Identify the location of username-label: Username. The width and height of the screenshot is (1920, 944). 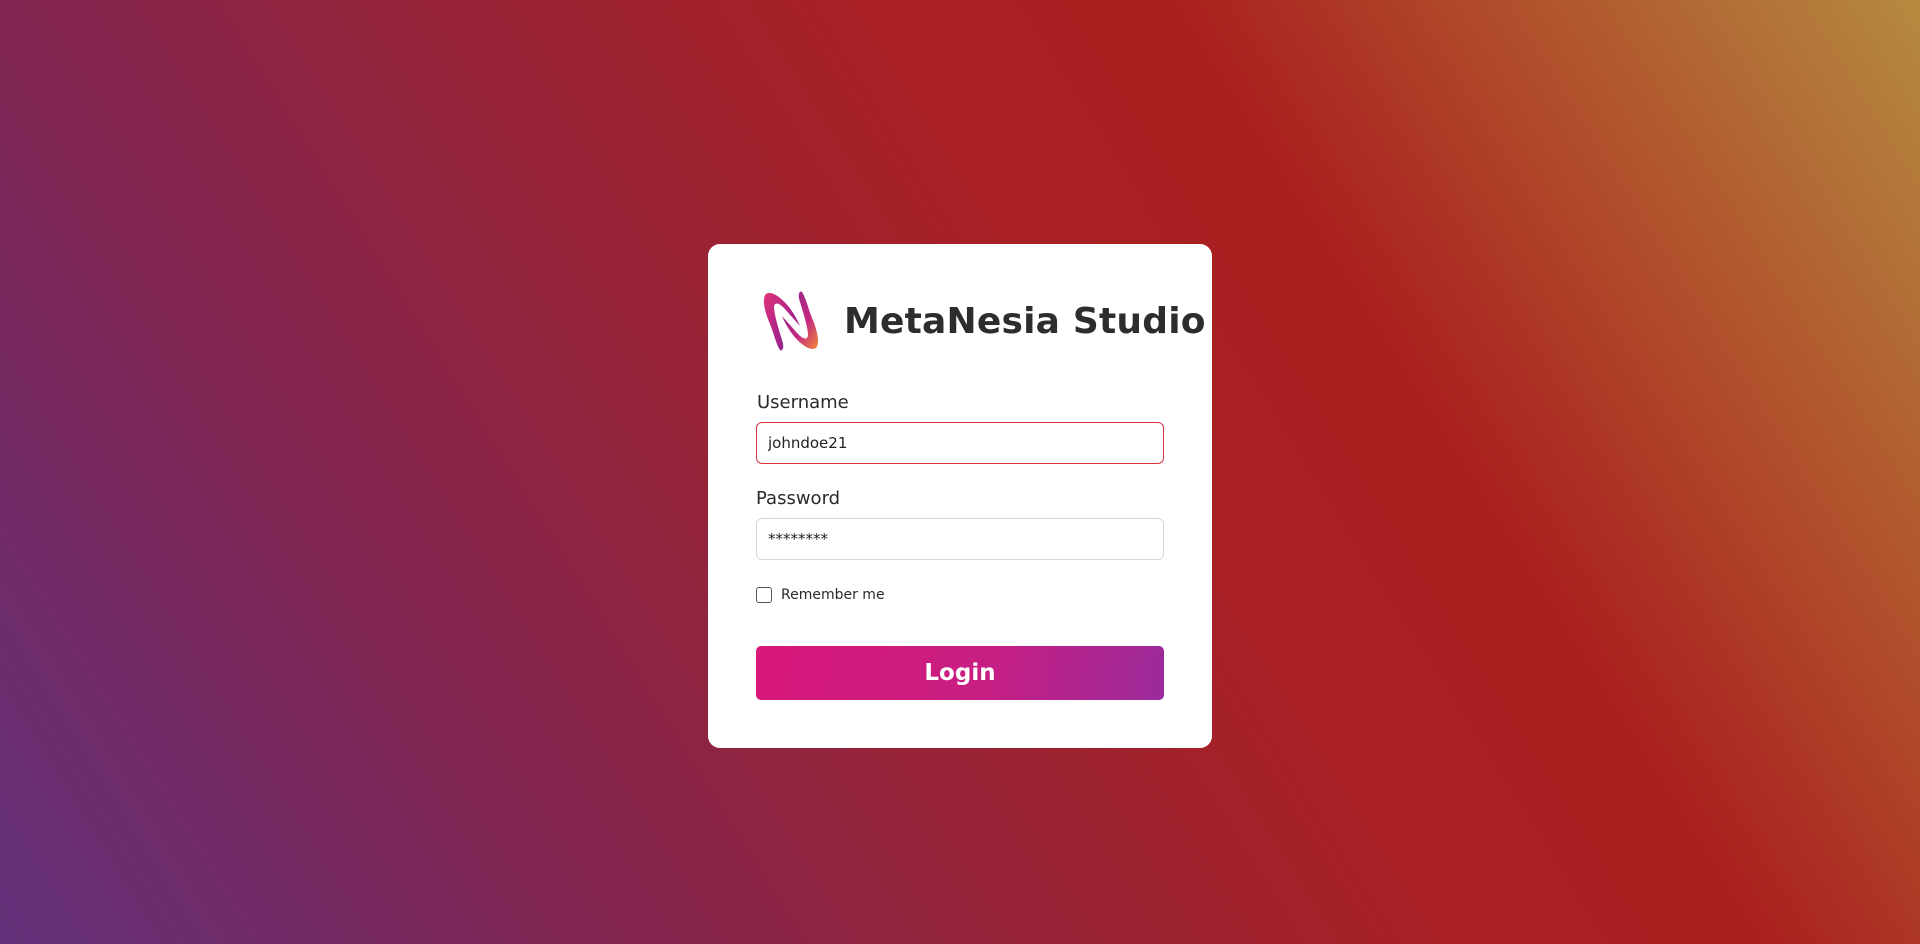
(803, 402).